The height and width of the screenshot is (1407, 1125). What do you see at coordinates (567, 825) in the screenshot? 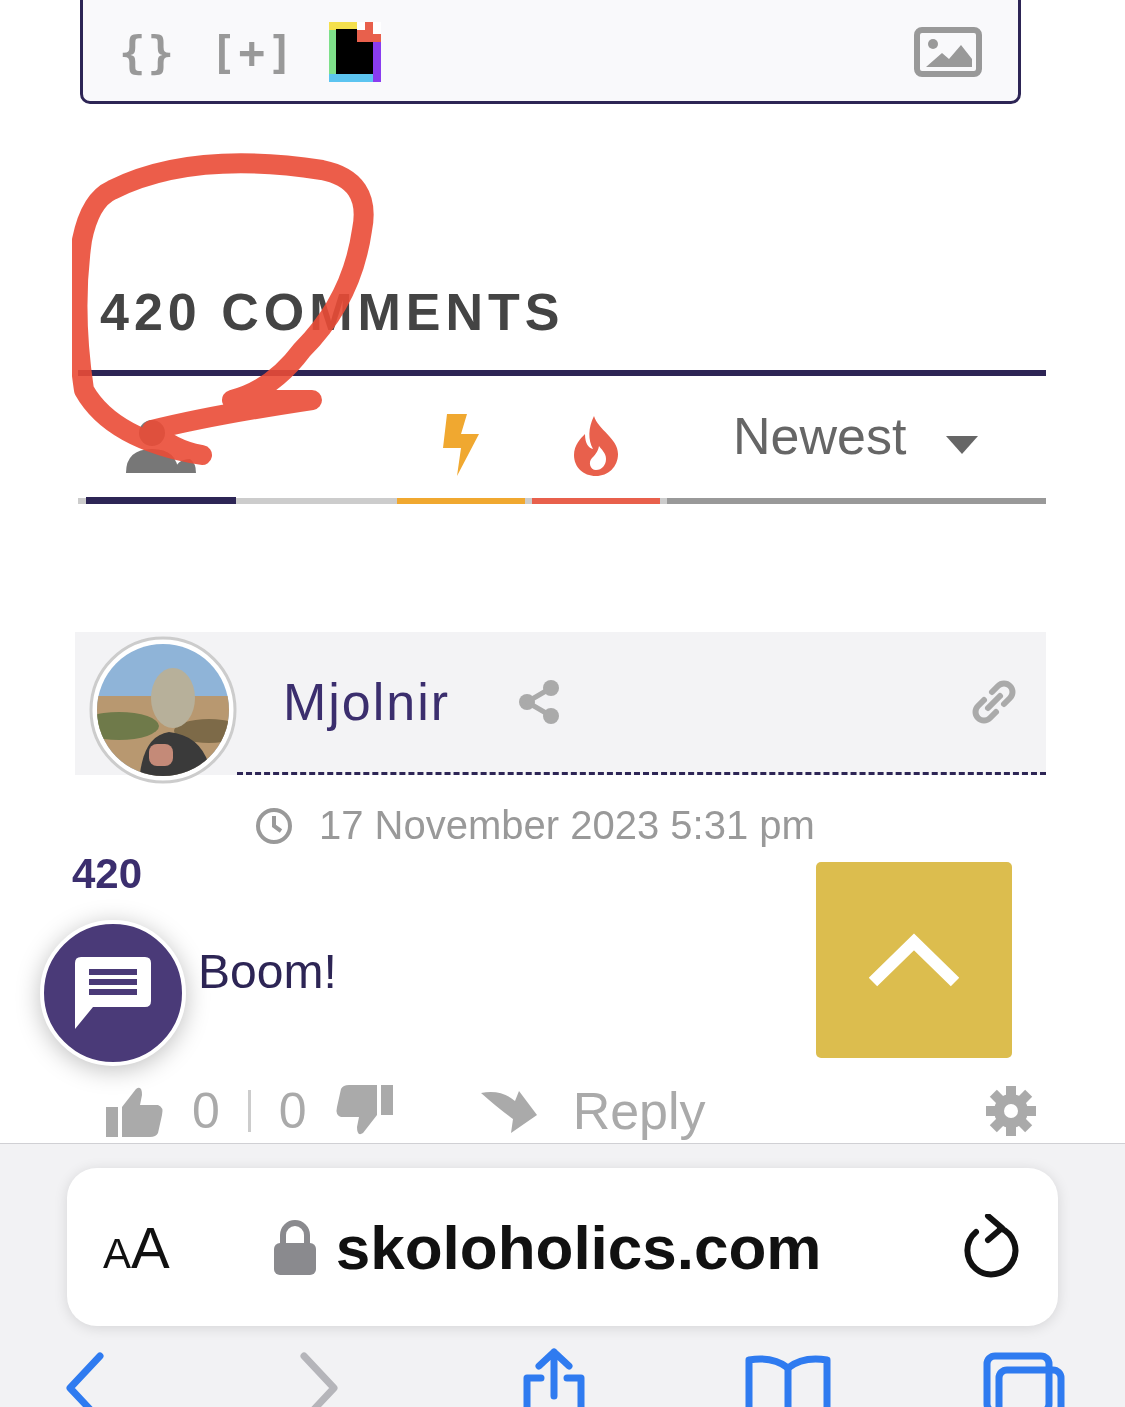
I see `comment-date: 17 November 2023 5:31 pm` at bounding box center [567, 825].